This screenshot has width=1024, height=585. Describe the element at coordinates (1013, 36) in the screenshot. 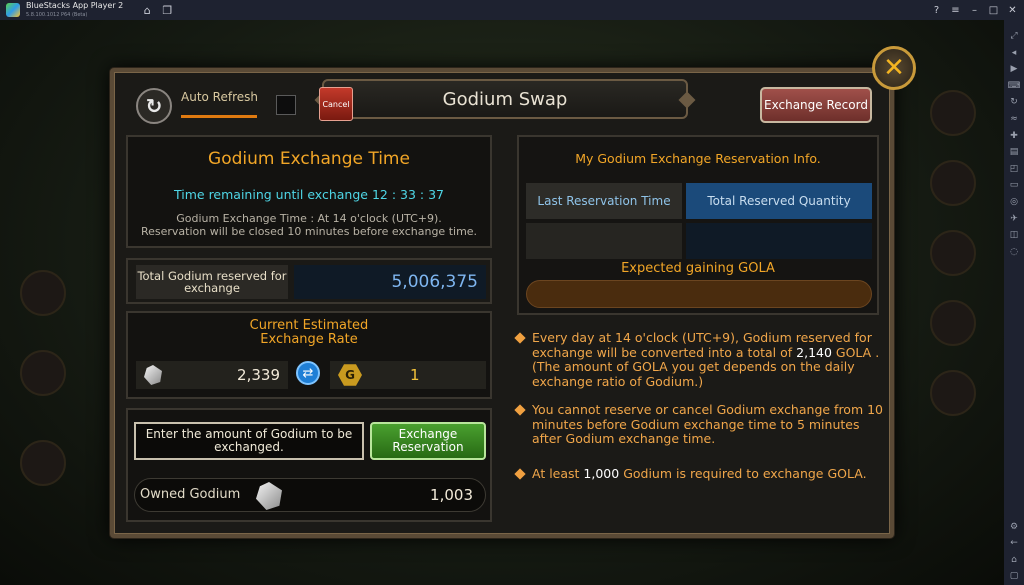

I see `fullscreen-icon: ⤢` at that location.